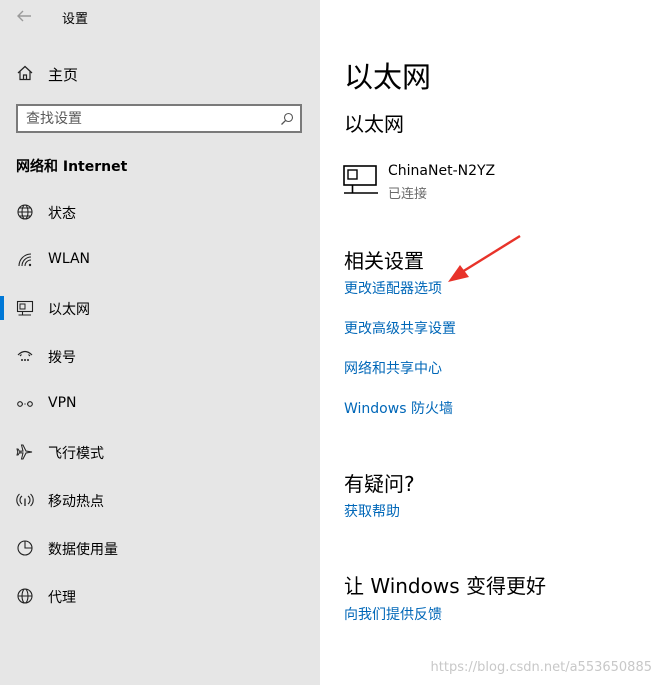 This screenshot has width=660, height=685. Describe the element at coordinates (25, 260) in the screenshot. I see `wifi-icon` at that location.